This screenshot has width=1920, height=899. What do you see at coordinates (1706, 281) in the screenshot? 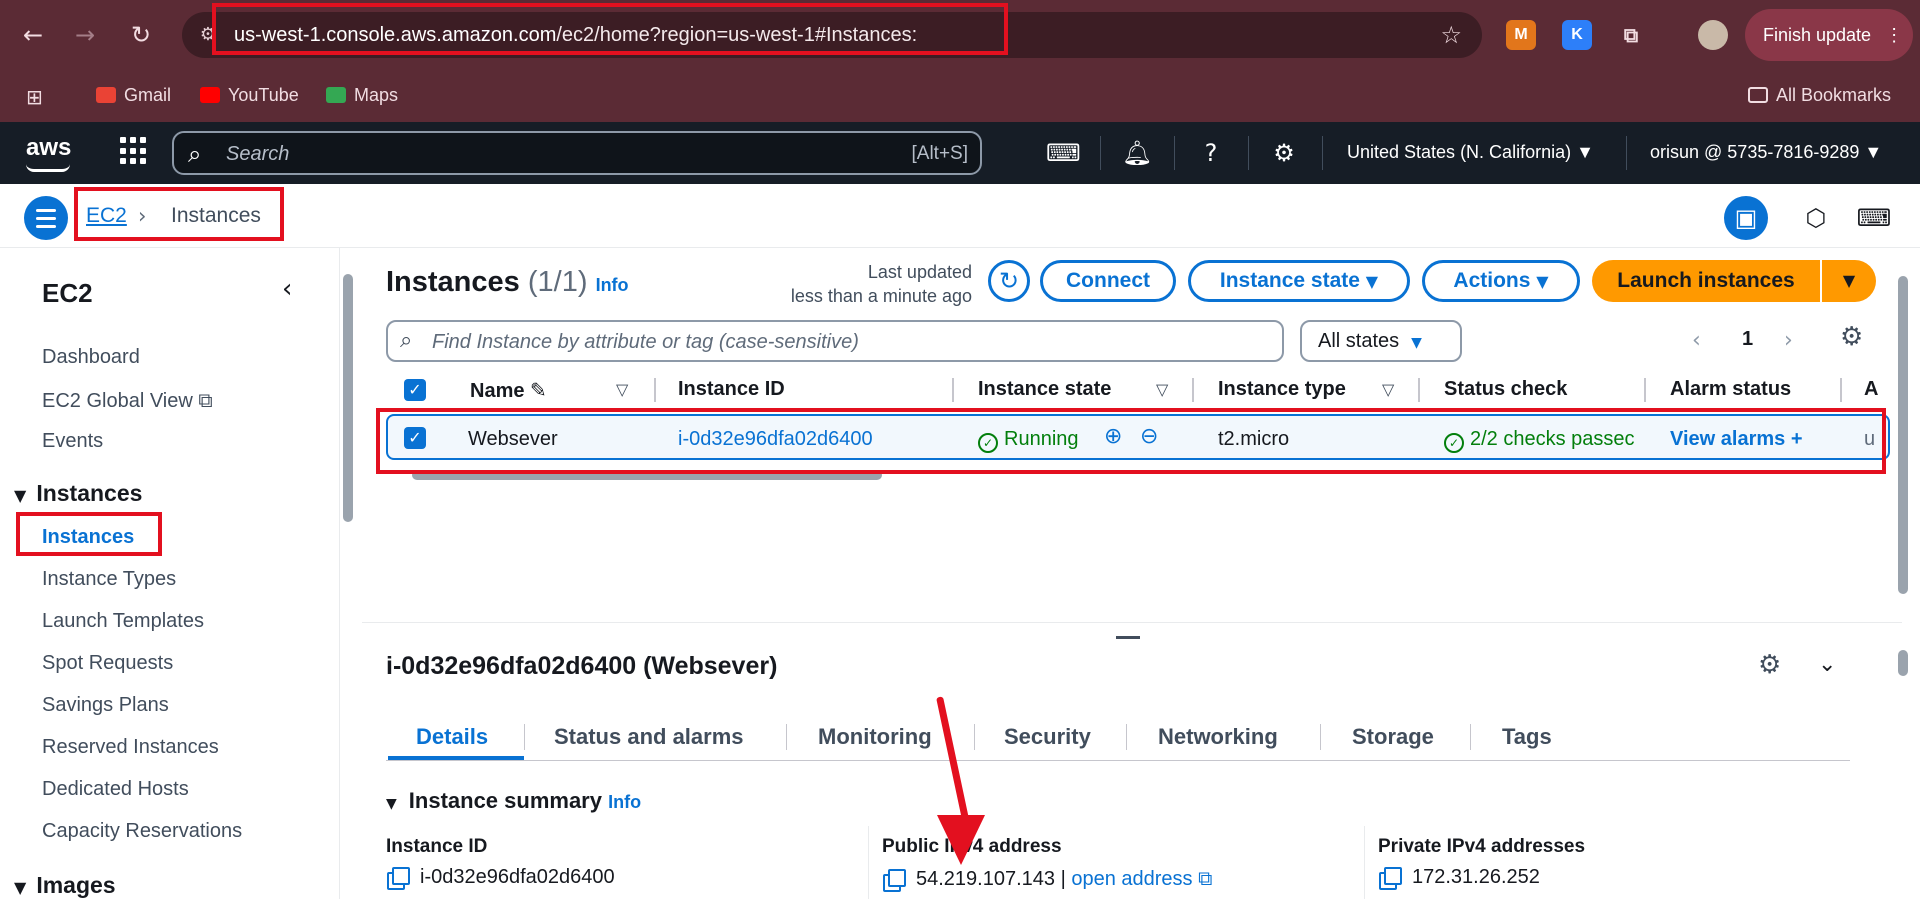
I see `launch-instances-button: Launch instances` at bounding box center [1706, 281].